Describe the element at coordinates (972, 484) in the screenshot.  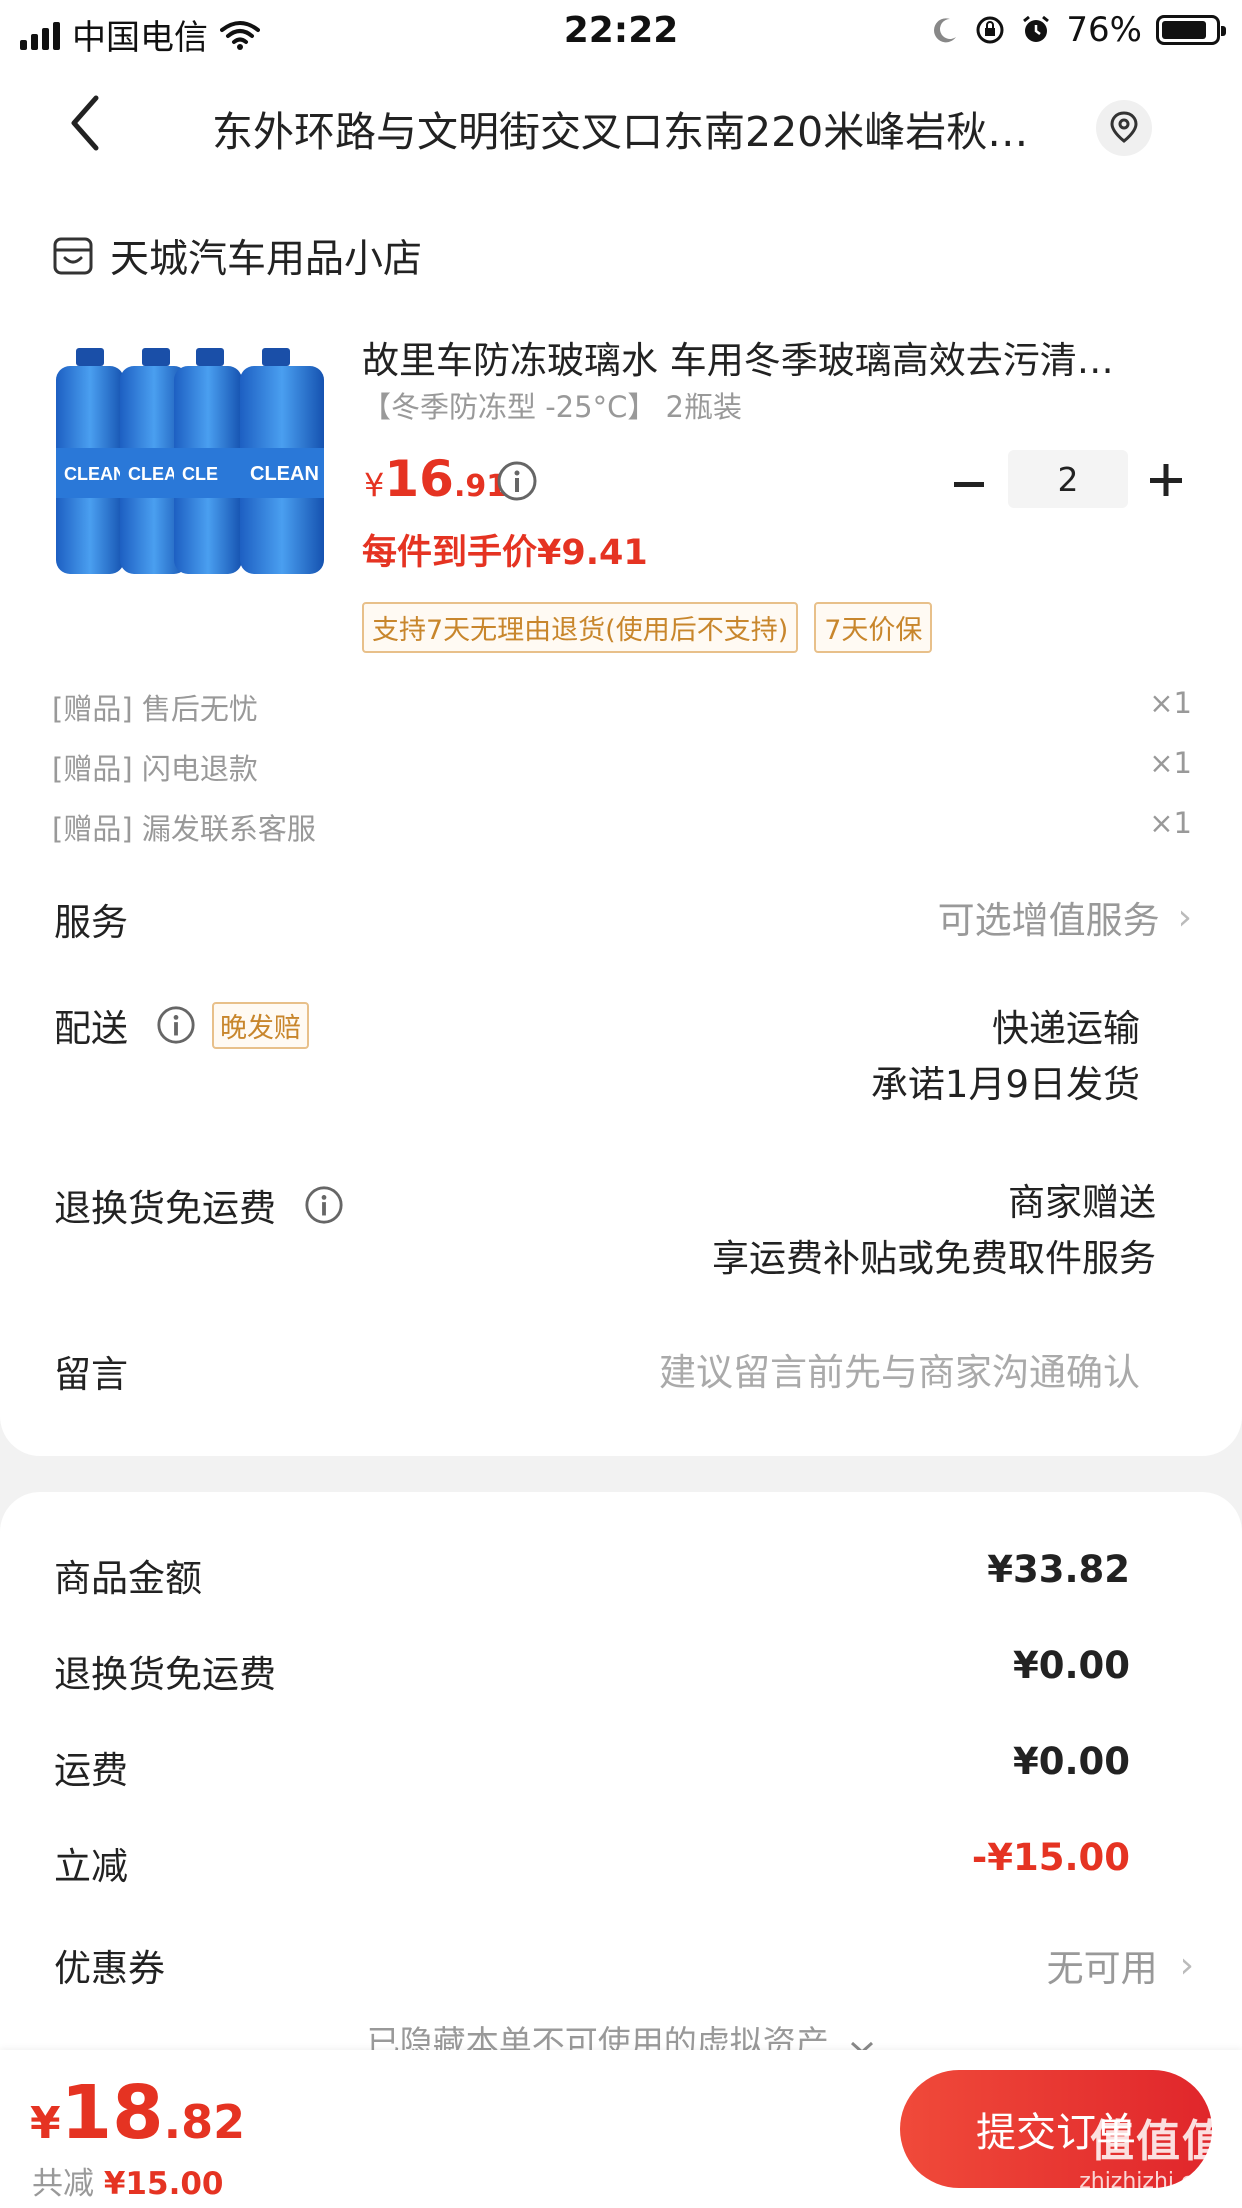
I see `quantity-decrease-button` at that location.